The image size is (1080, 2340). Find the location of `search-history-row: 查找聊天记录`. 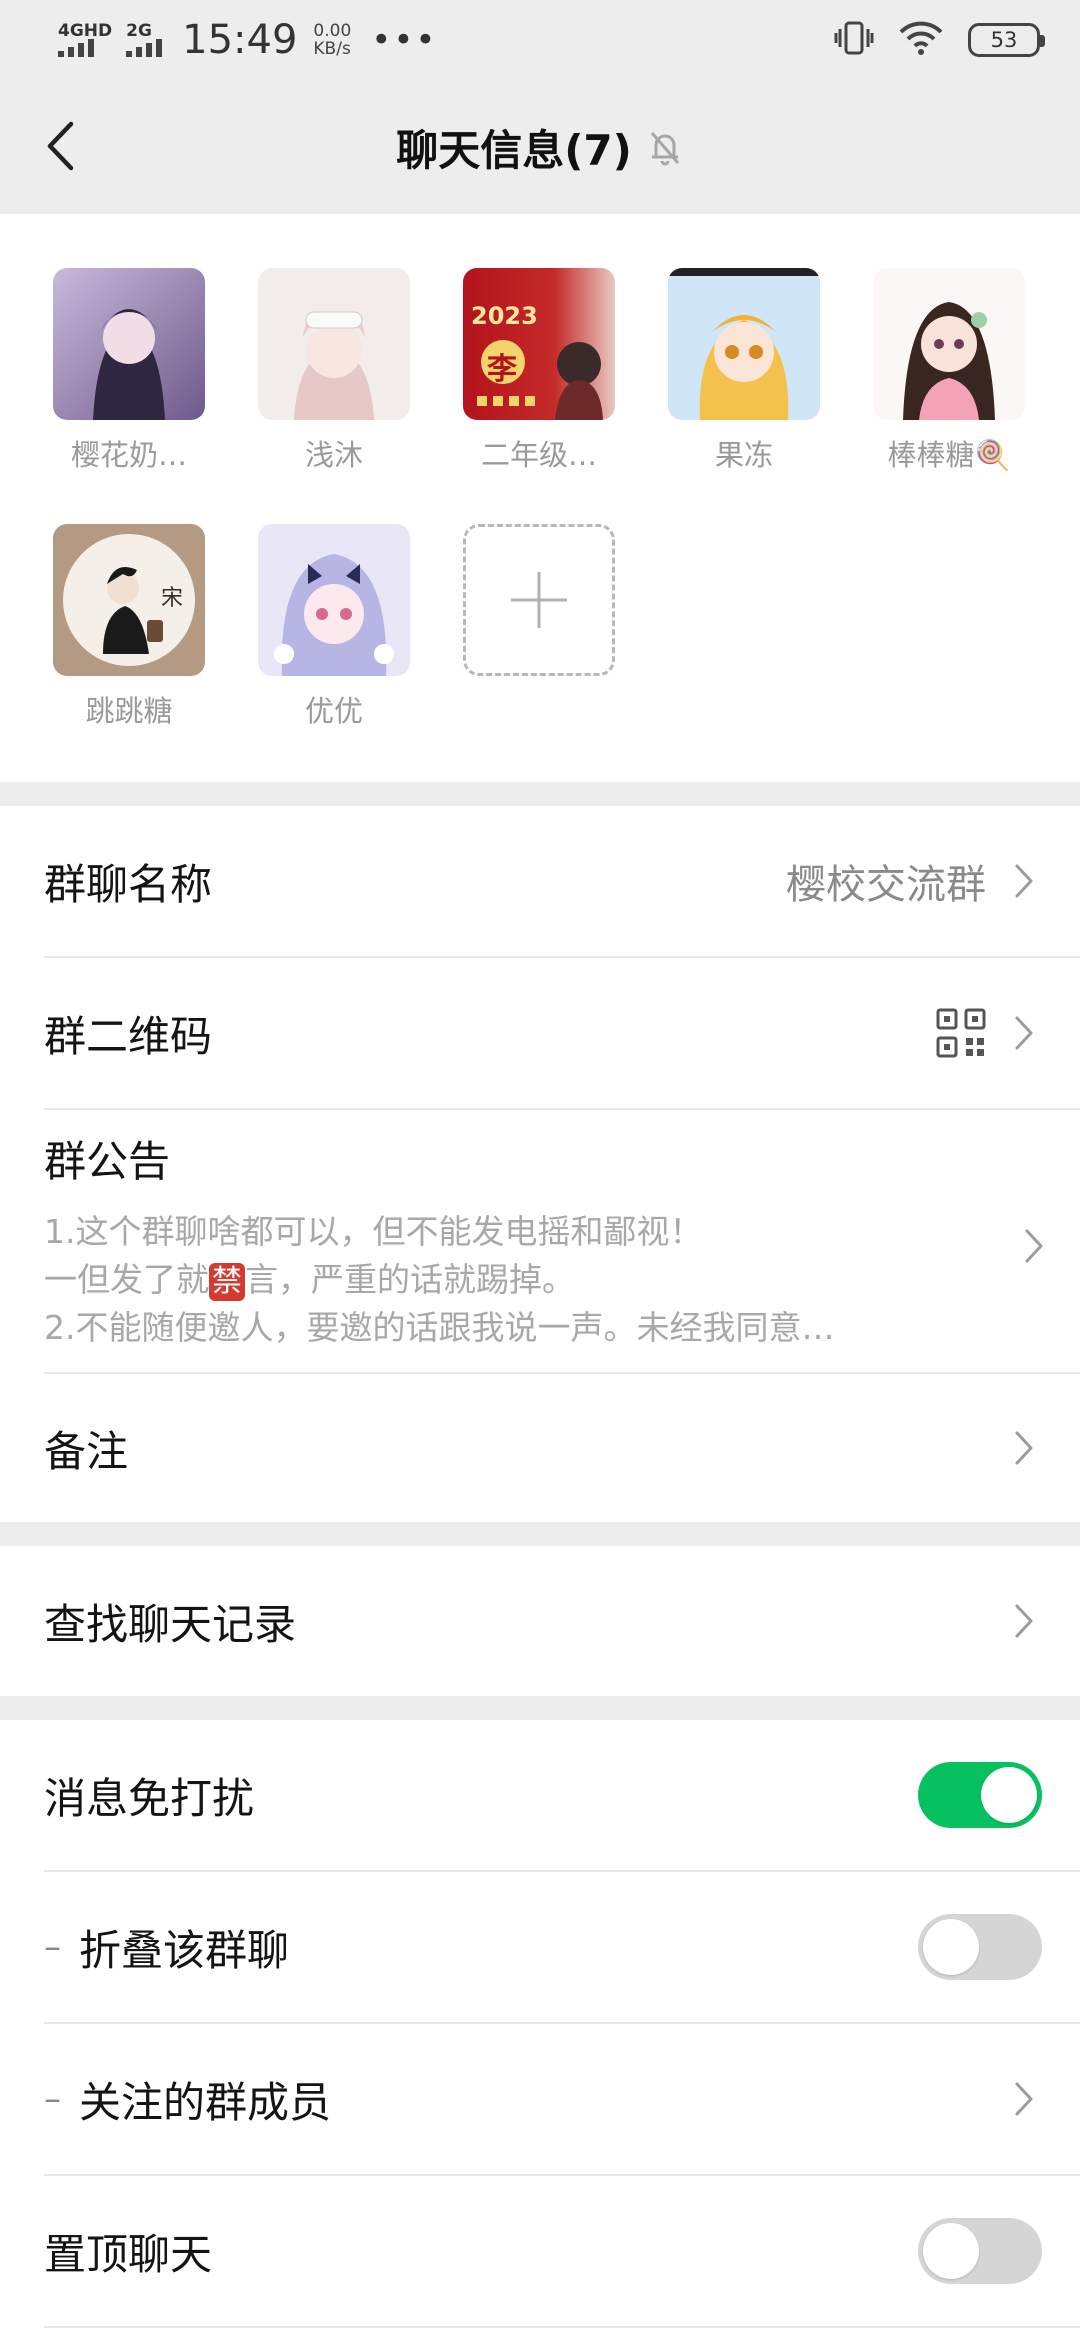

search-history-row: 查找聊天记录 is located at coordinates (540, 1621).